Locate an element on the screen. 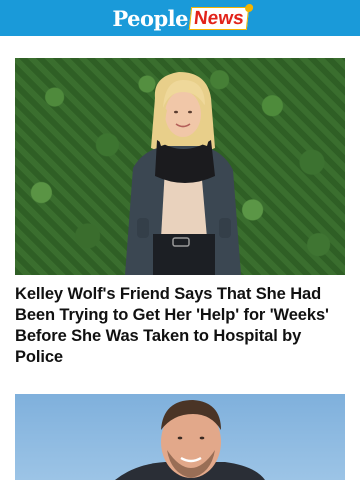 The image size is (360, 480). woman-portrait-image is located at coordinates (183, 173).